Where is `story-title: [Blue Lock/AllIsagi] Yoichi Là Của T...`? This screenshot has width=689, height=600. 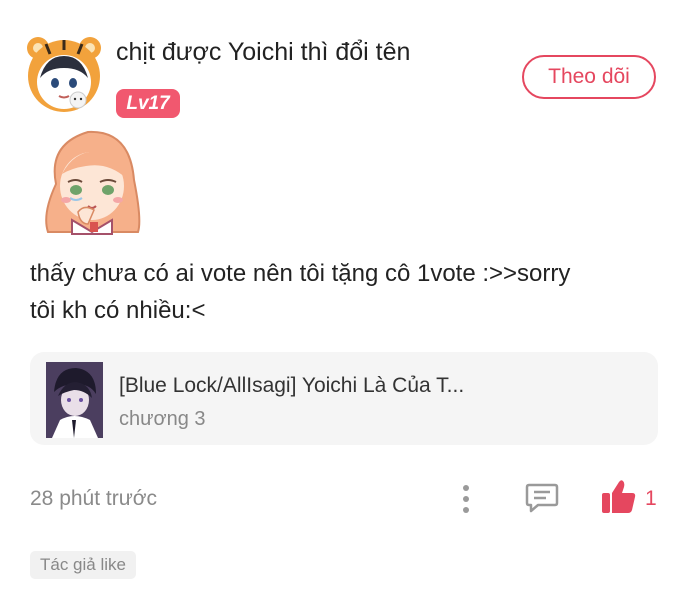
story-title: [Blue Lock/AllIsagi] Yoichi Là Của T... is located at coordinates (292, 385).